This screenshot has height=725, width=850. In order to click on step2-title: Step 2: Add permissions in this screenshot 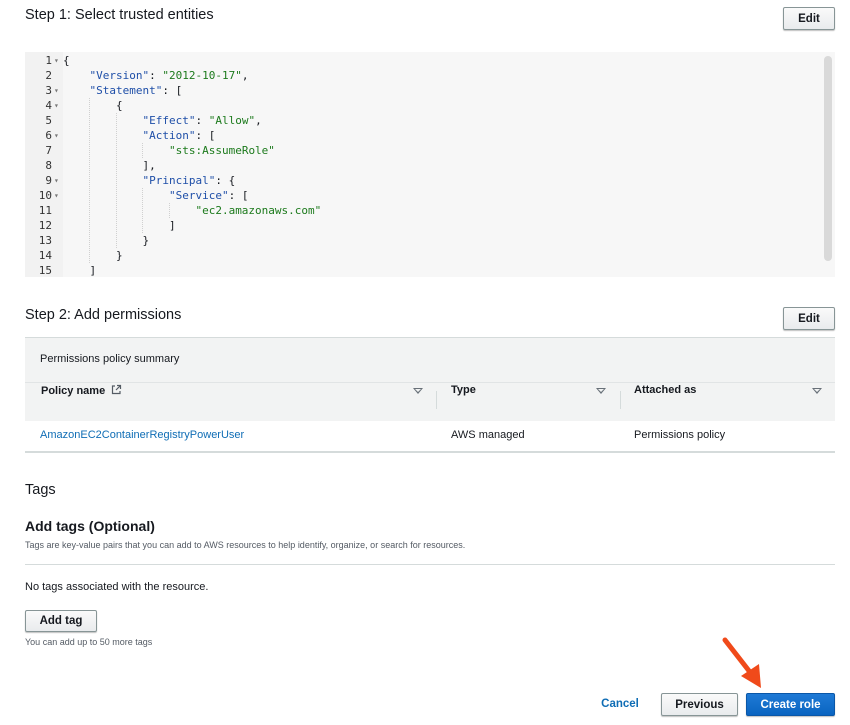, I will do `click(103, 315)`.